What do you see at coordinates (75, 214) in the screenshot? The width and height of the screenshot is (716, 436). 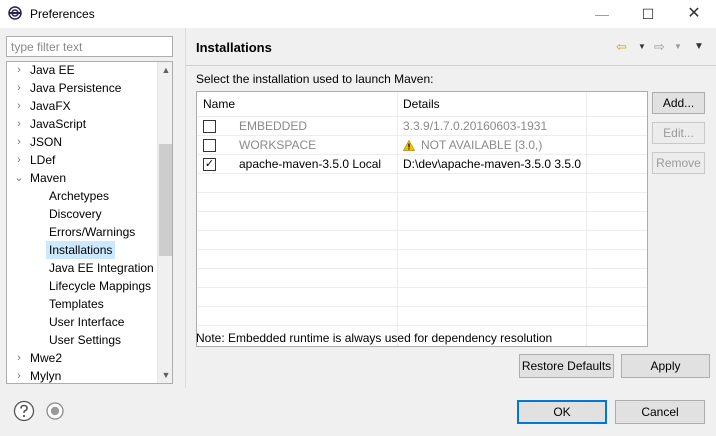 I see `tree-item-label: Discovery` at bounding box center [75, 214].